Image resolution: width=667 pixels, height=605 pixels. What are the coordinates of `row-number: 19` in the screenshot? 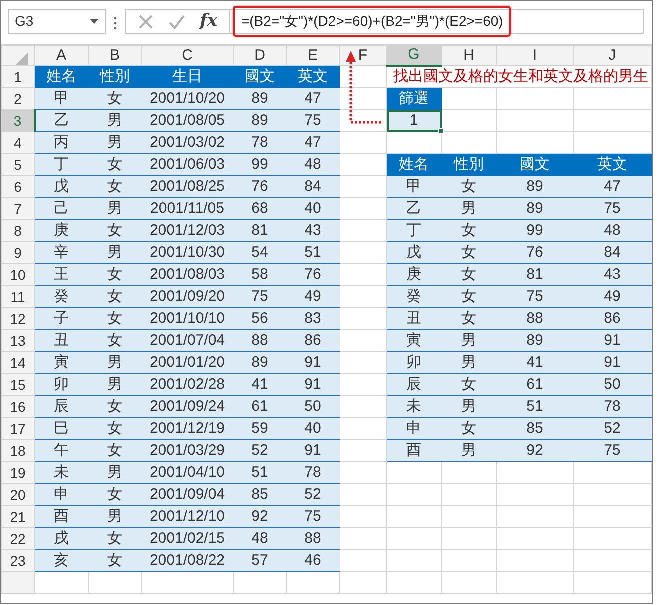 It's located at (18, 473).